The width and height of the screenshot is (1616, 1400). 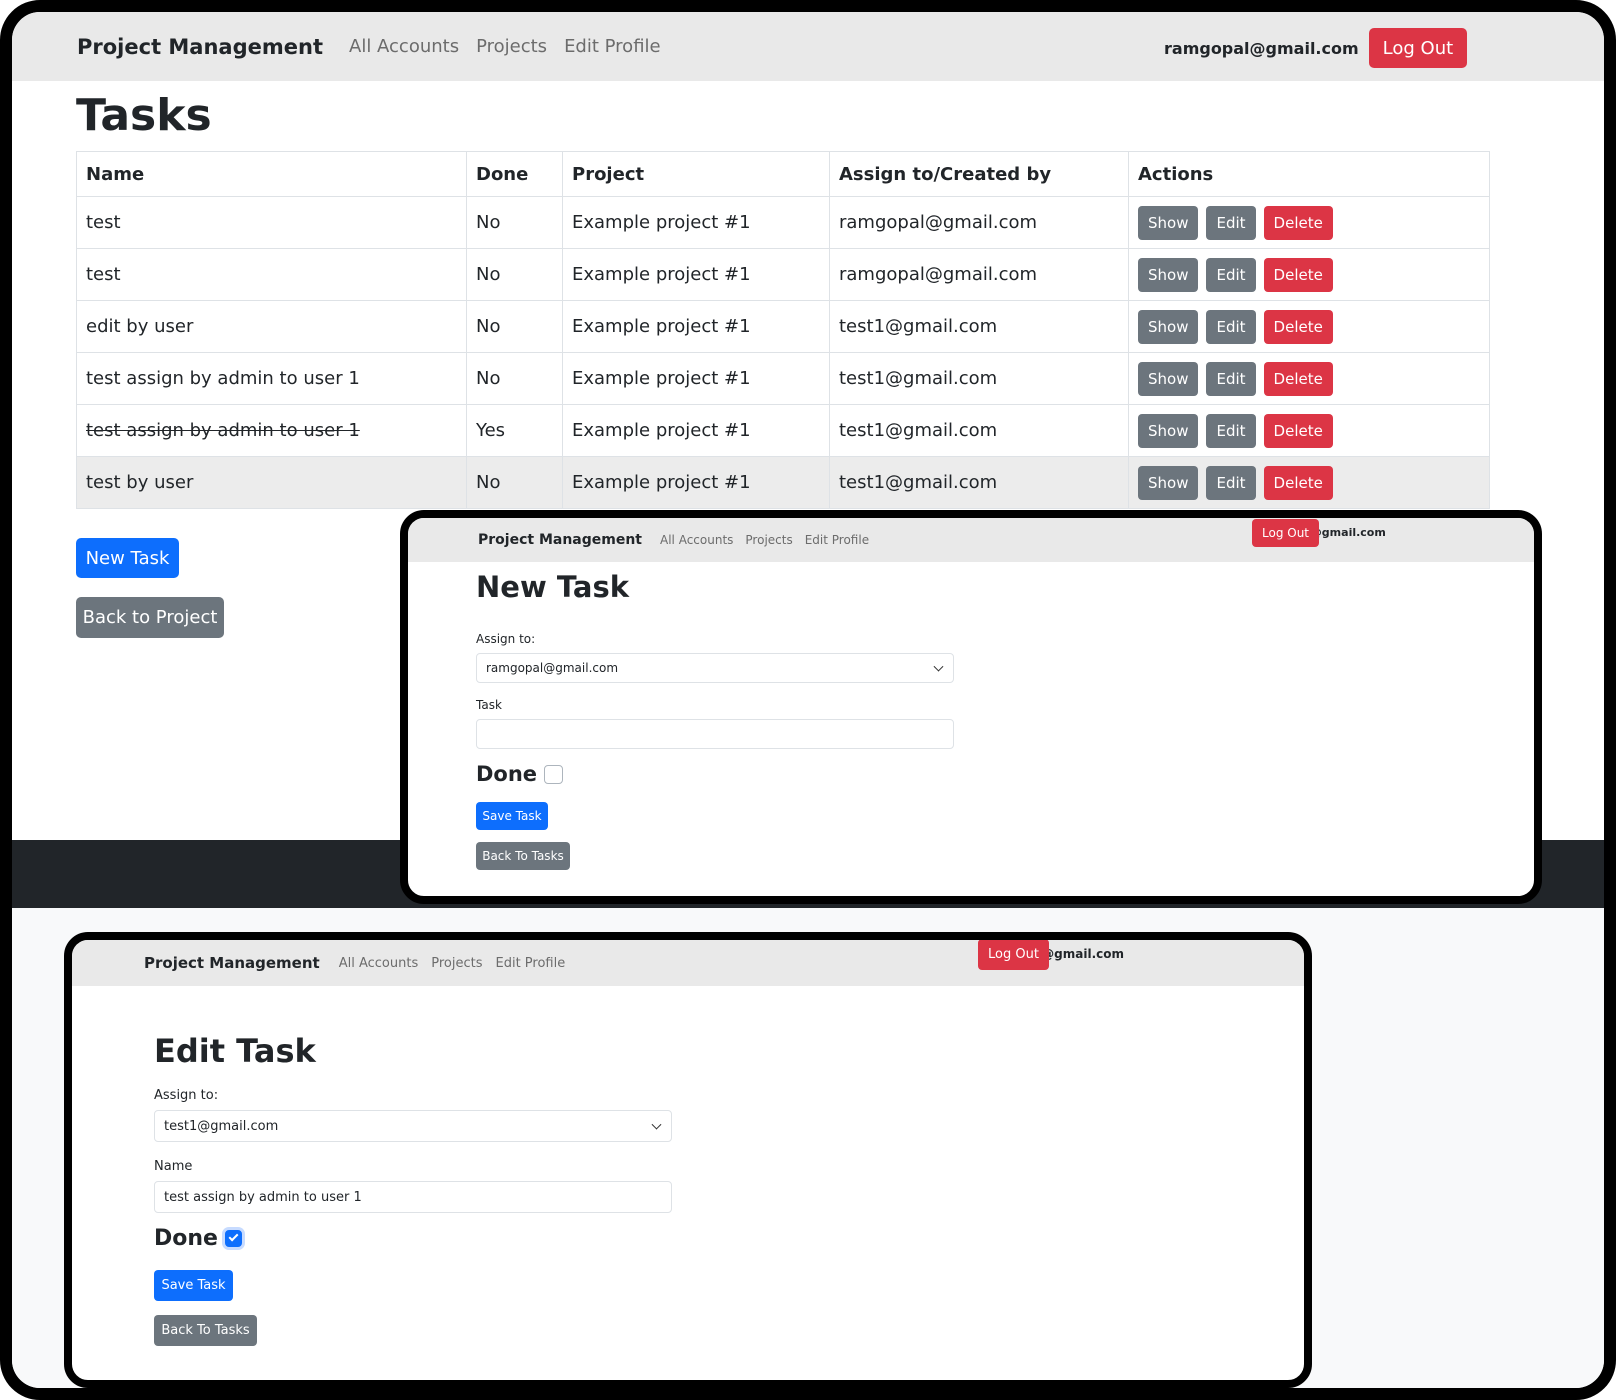 What do you see at coordinates (1309, 174) in the screenshot?
I see `column-header-actions: Actions` at bounding box center [1309, 174].